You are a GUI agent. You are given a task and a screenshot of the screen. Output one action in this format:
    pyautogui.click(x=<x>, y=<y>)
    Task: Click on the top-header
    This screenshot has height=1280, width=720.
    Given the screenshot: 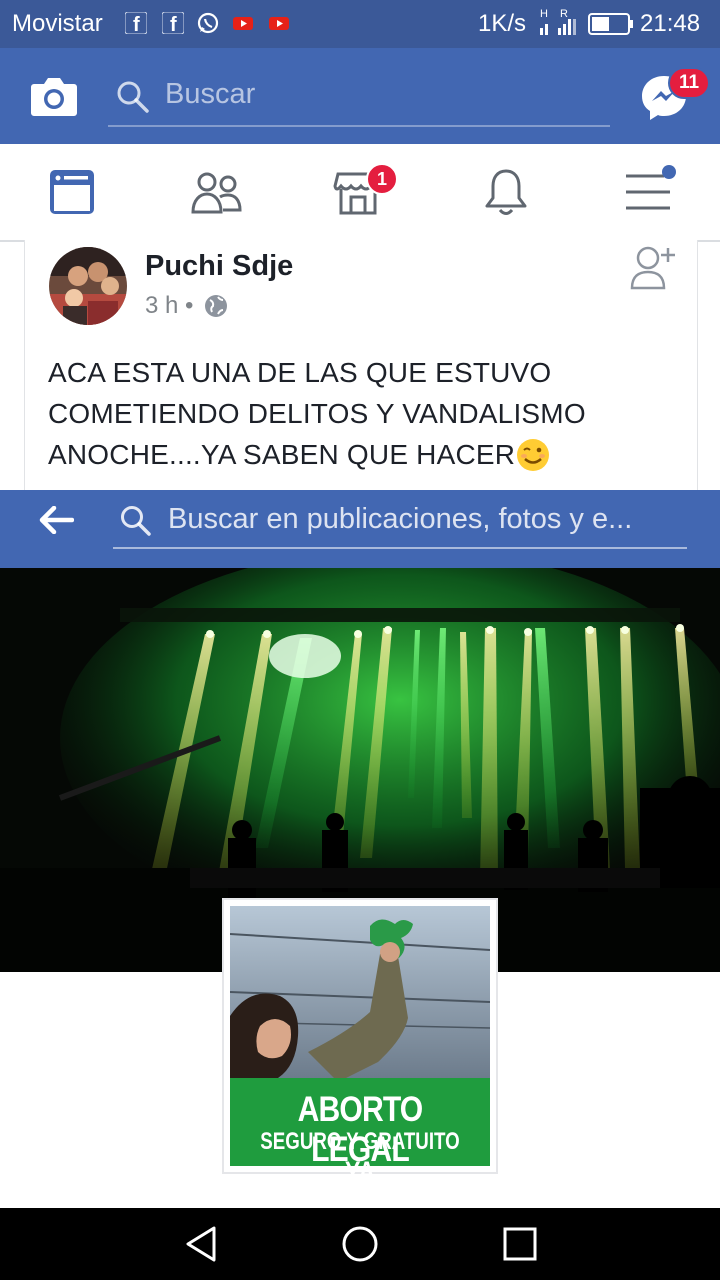 What is the action you would take?
    pyautogui.click(x=360, y=96)
    